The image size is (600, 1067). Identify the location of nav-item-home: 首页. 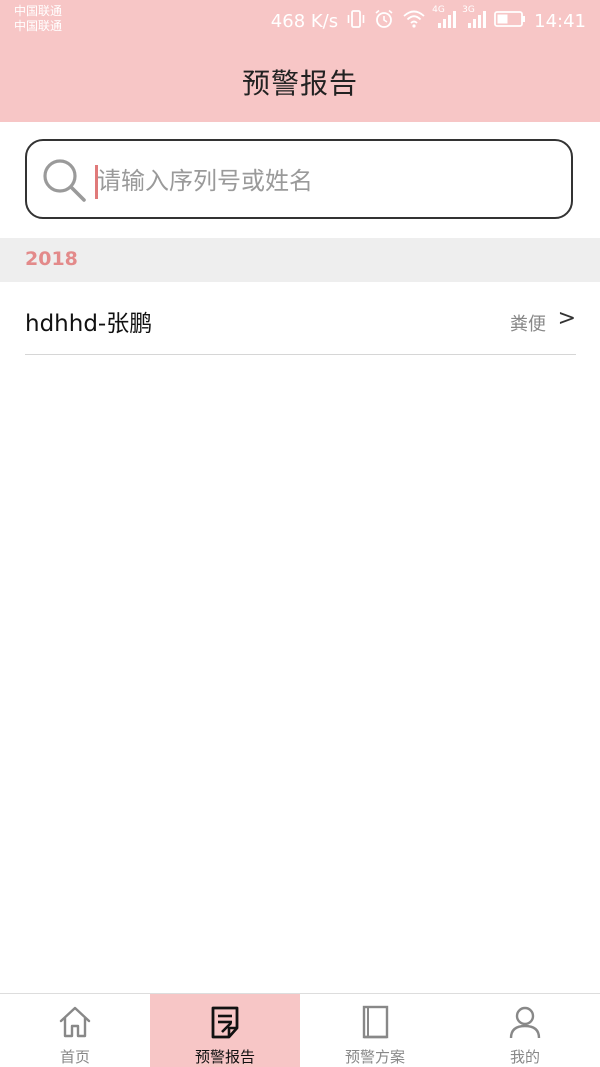
(75, 1030).